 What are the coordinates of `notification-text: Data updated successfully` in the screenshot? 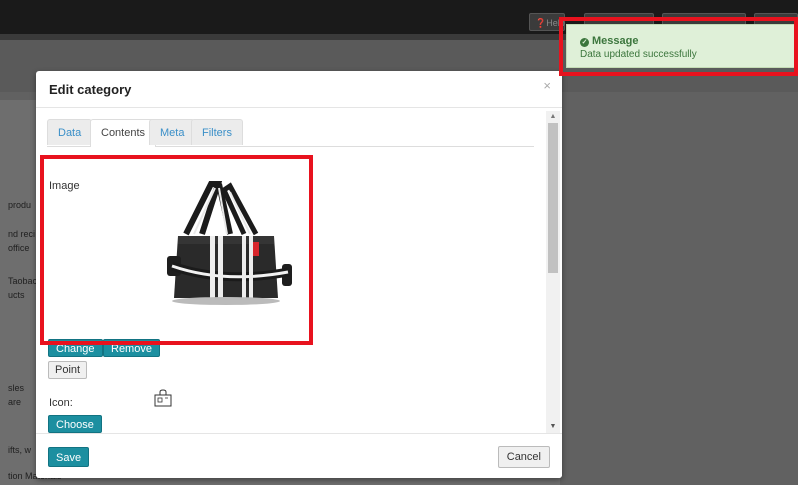 It's located at (638, 54).